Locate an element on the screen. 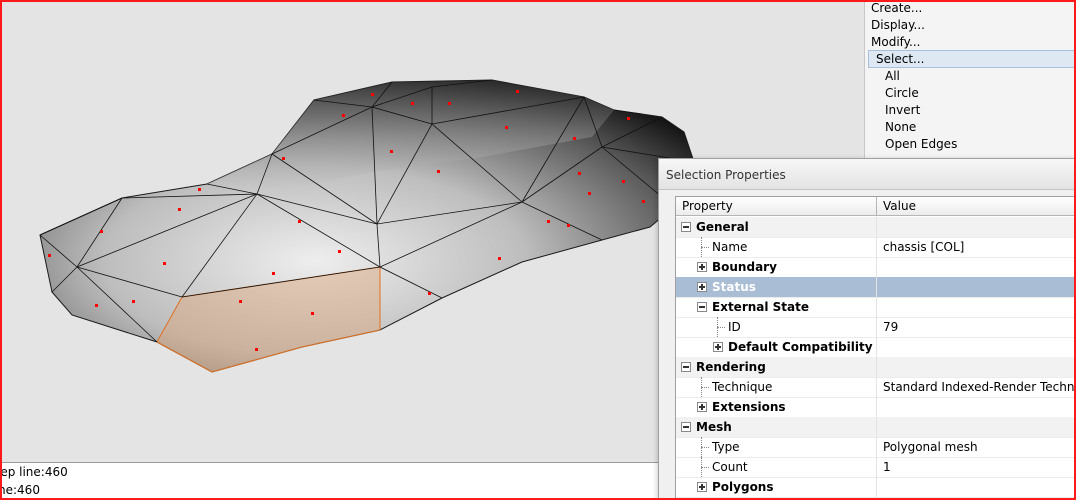 This screenshot has width=1076, height=500. property-row-polygons: Polygons is located at coordinates (876, 487).